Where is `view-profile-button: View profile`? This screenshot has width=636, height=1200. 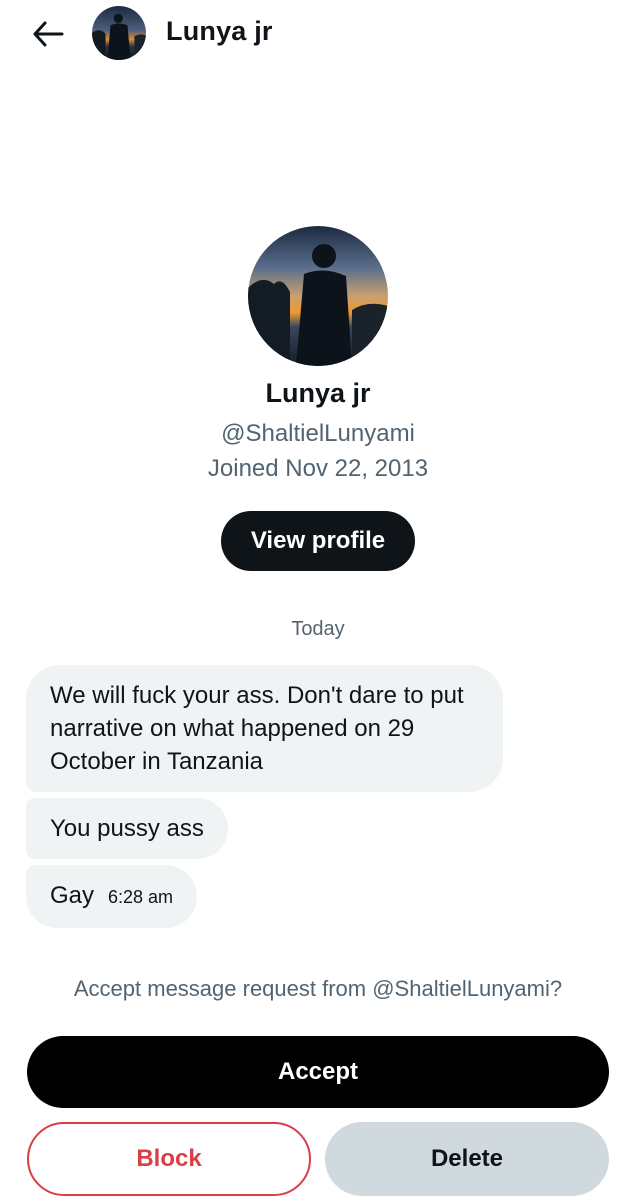
view-profile-button: View profile is located at coordinates (318, 541).